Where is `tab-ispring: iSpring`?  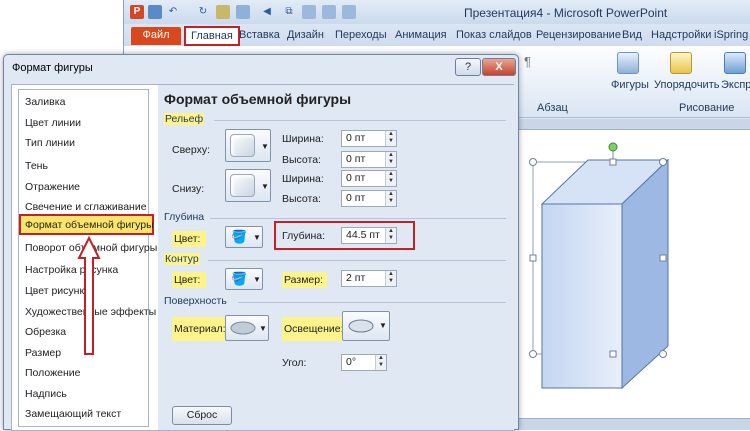
tab-ispring: iSpring is located at coordinates (729, 36).